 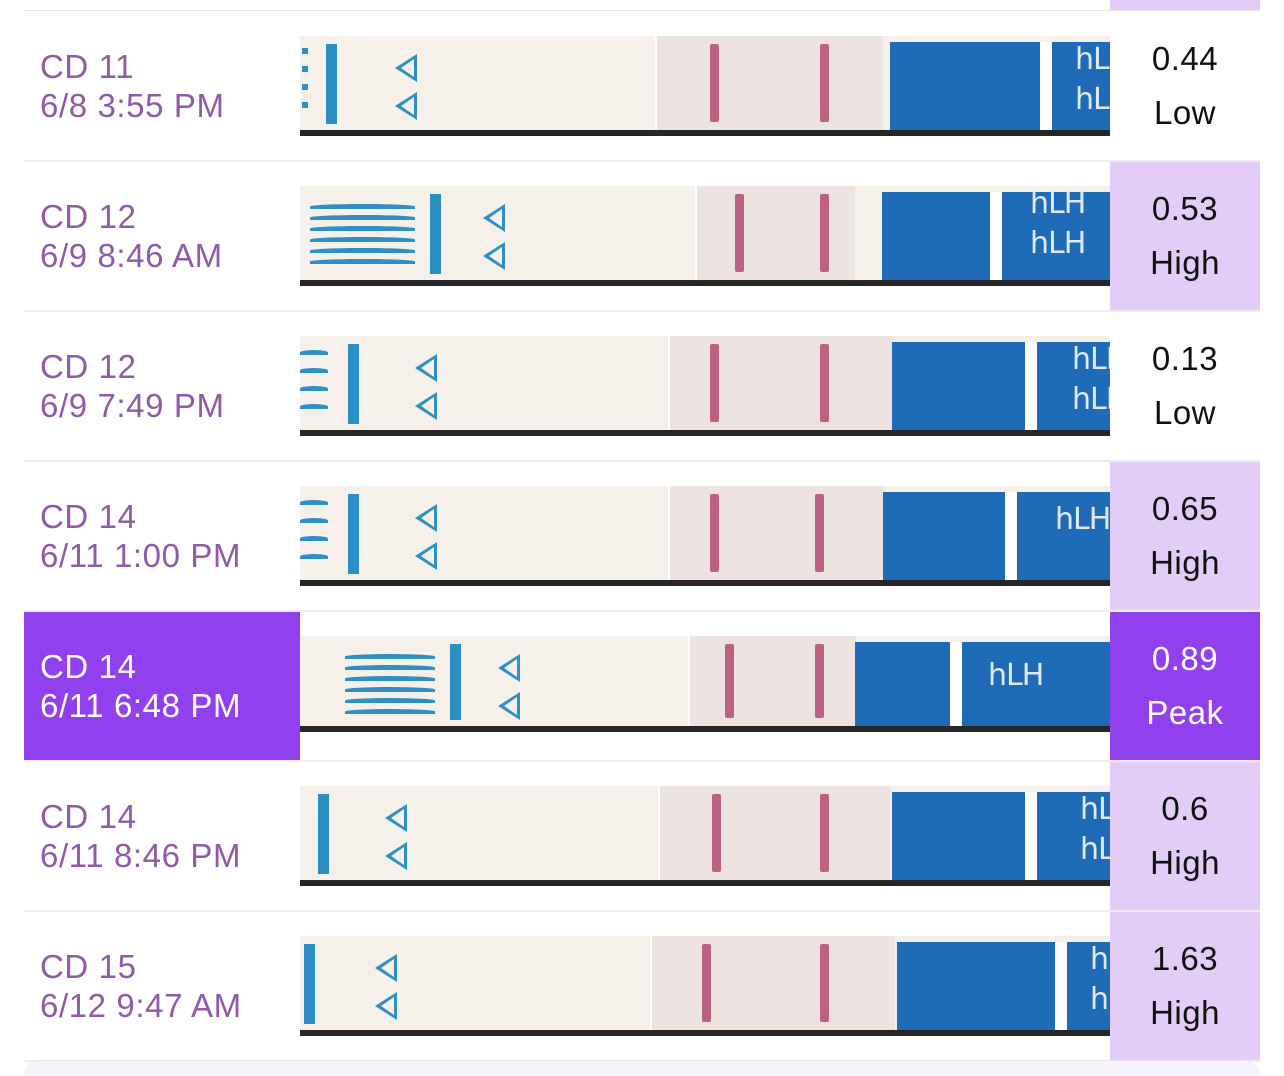 I want to click on row-label: CD 12 6/9 7:49 PM, so click(x=162, y=386).